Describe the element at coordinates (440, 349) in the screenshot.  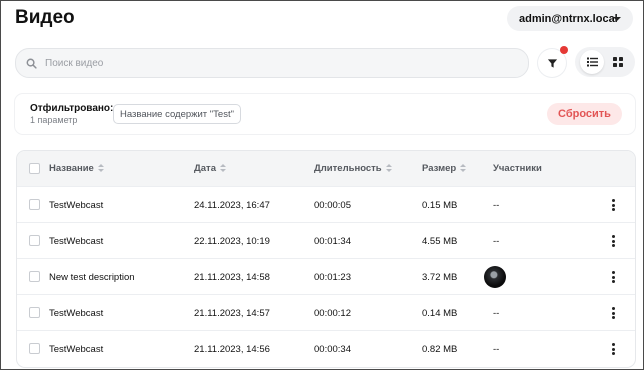
I see `video-size: 0.82 MB` at that location.